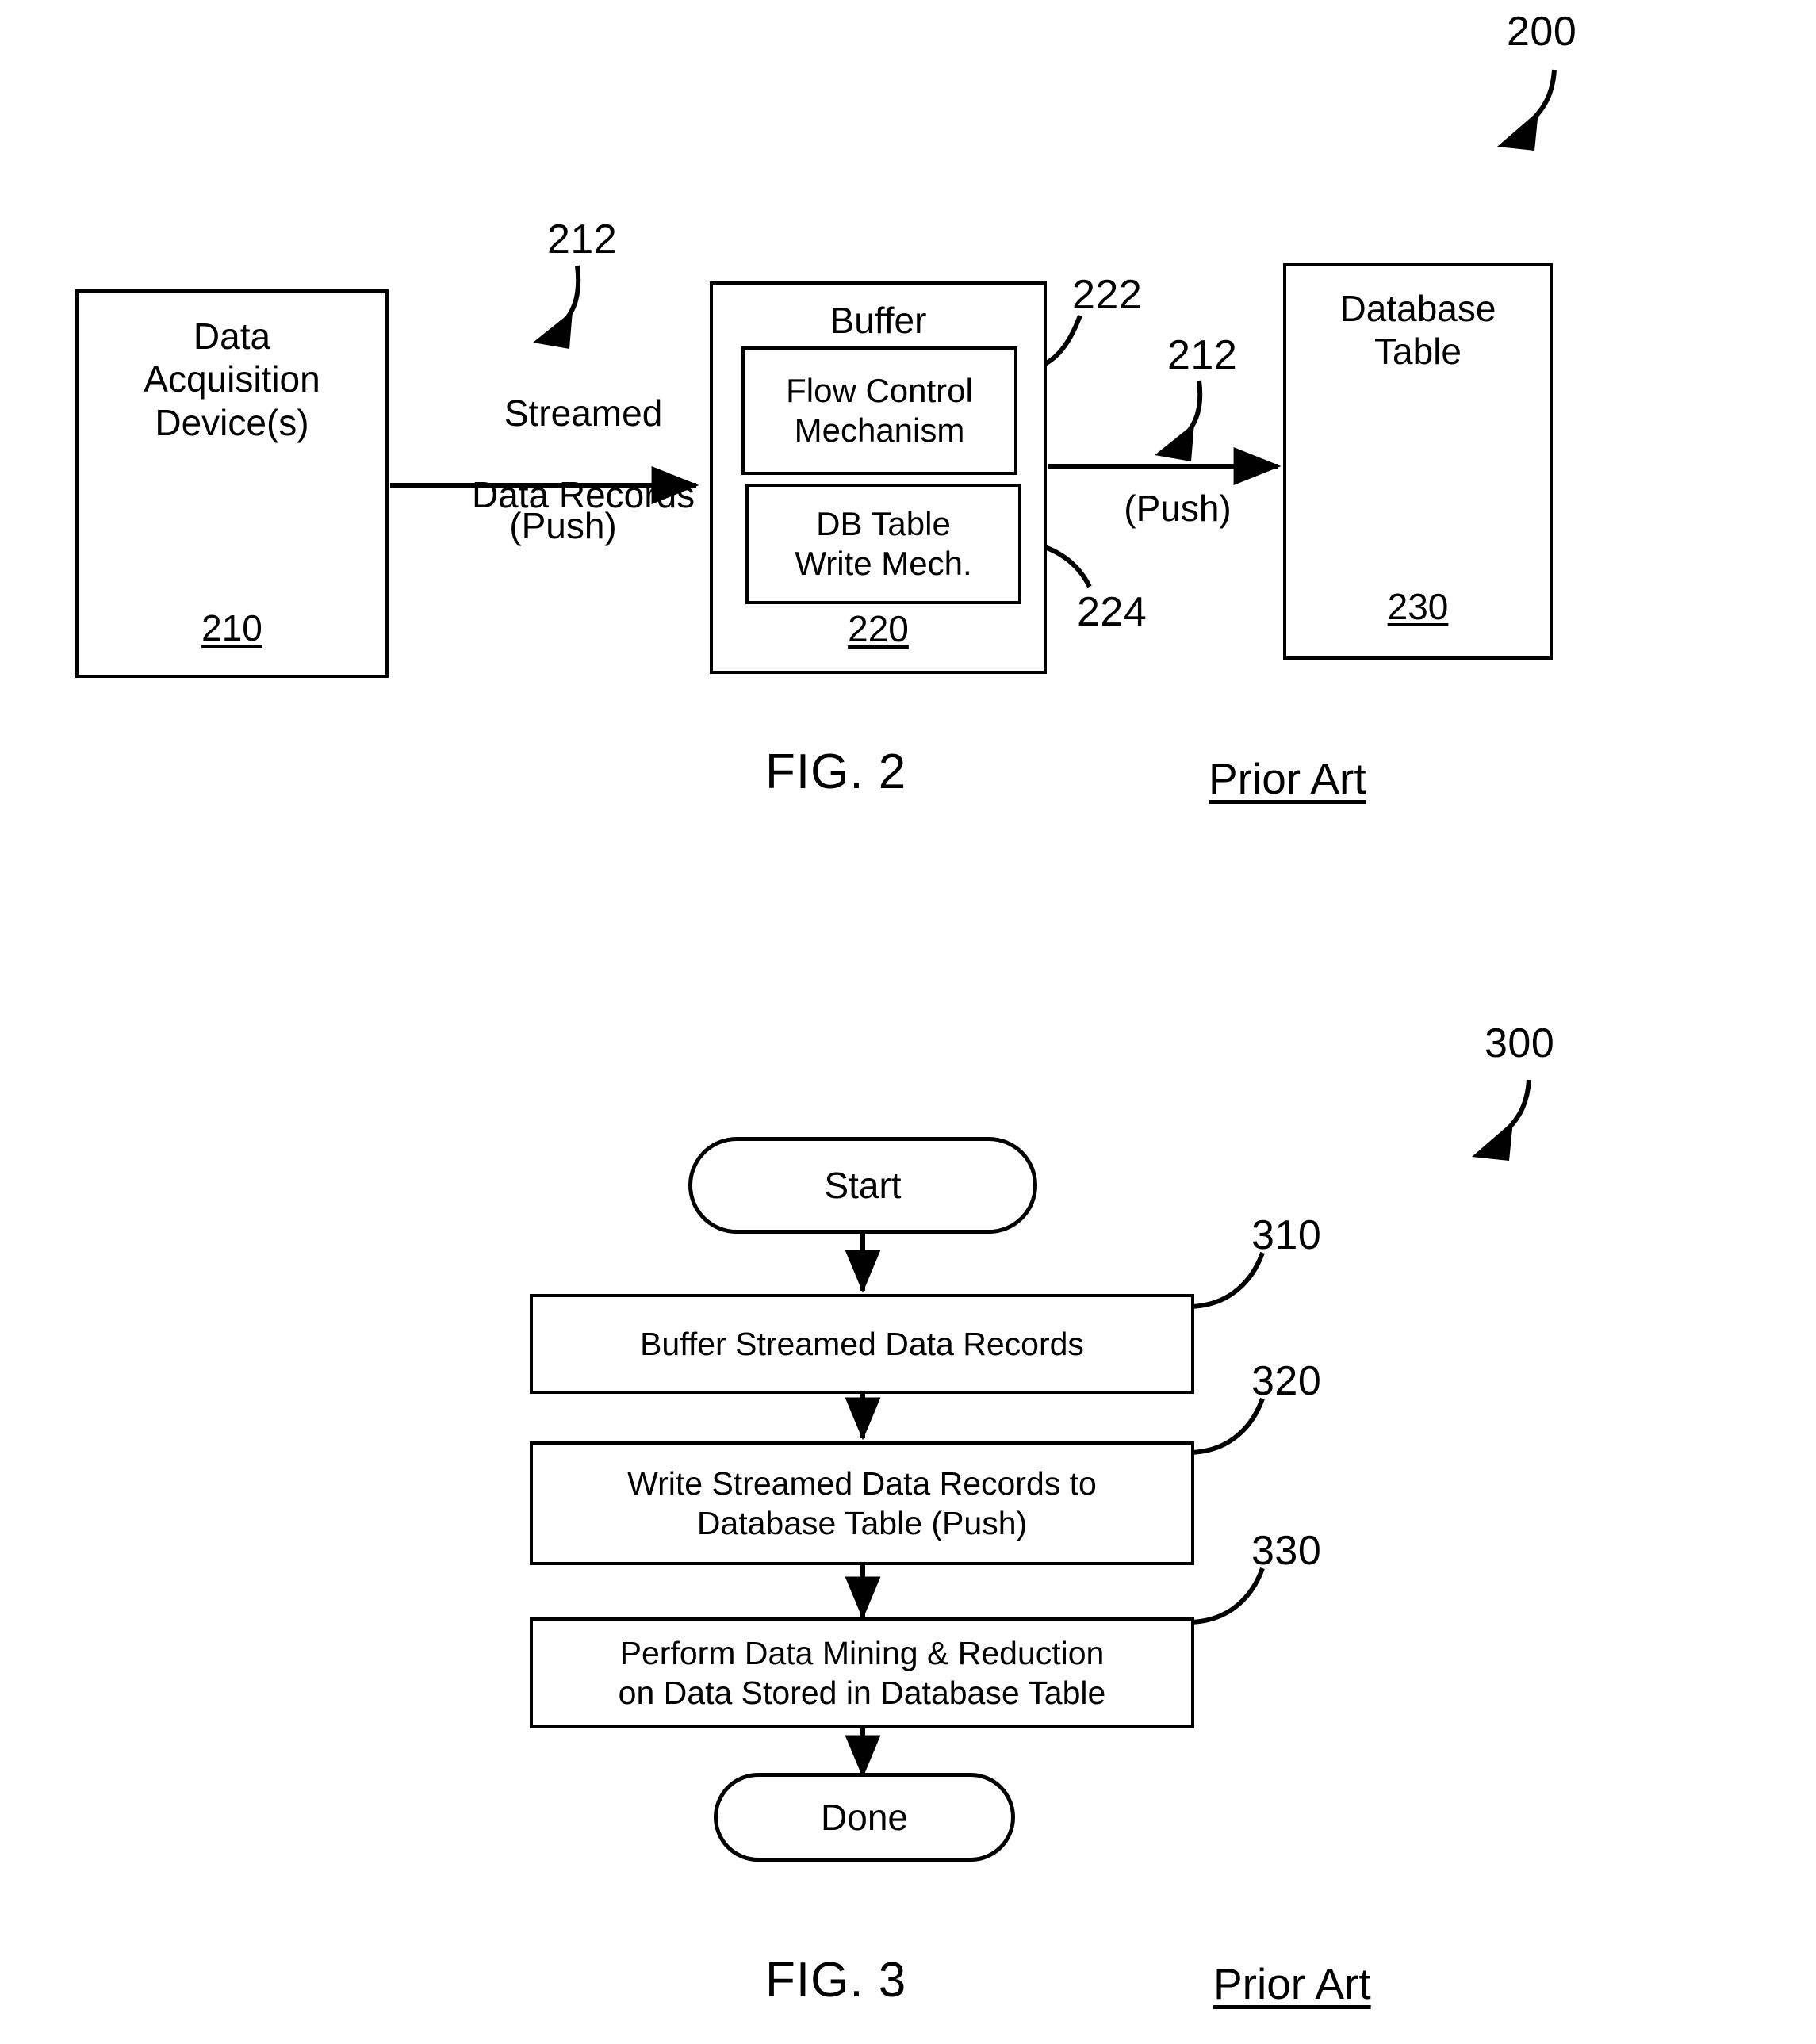 The height and width of the screenshot is (2044, 1816). I want to click on ref-numeral-230: 230, so click(1418, 606).